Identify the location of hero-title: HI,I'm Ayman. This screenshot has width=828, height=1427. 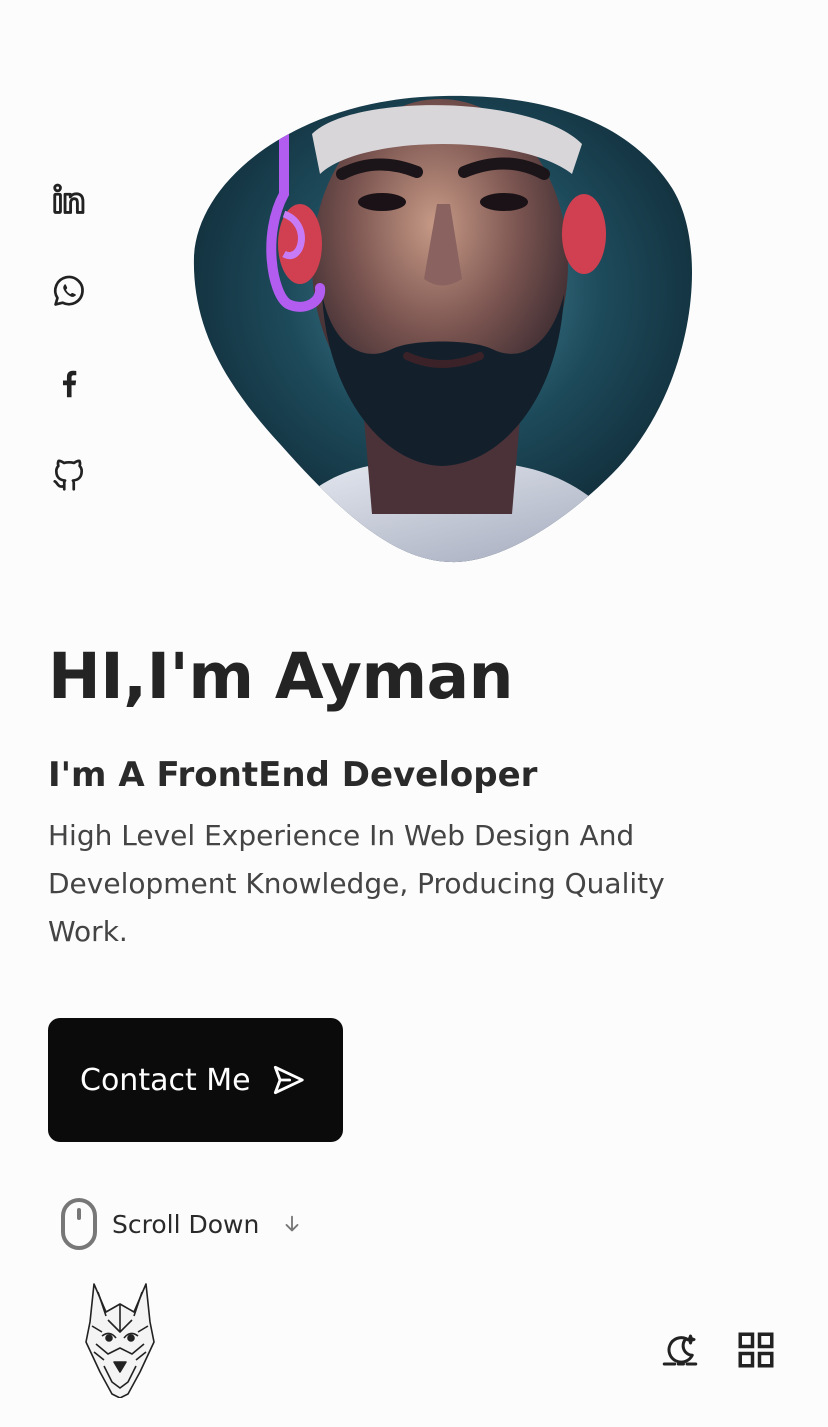
(281, 676).